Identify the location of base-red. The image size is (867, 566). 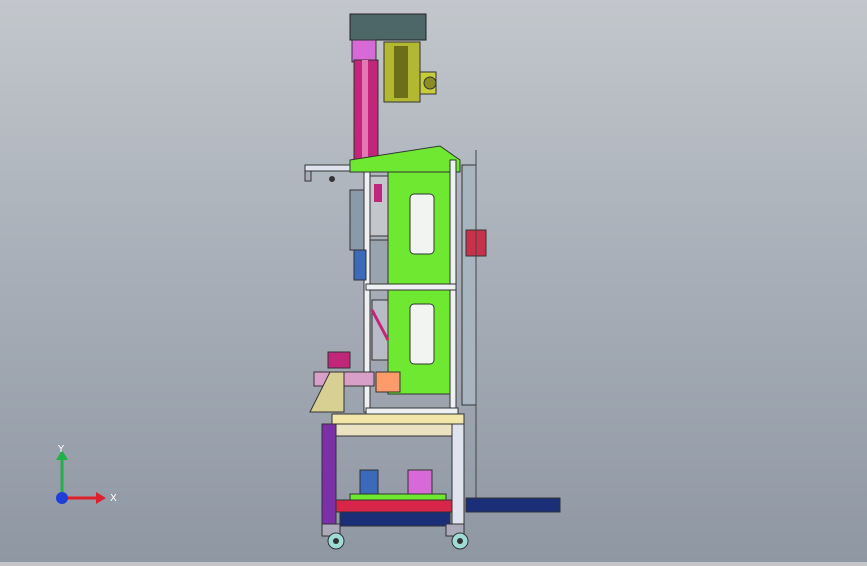
(394, 506).